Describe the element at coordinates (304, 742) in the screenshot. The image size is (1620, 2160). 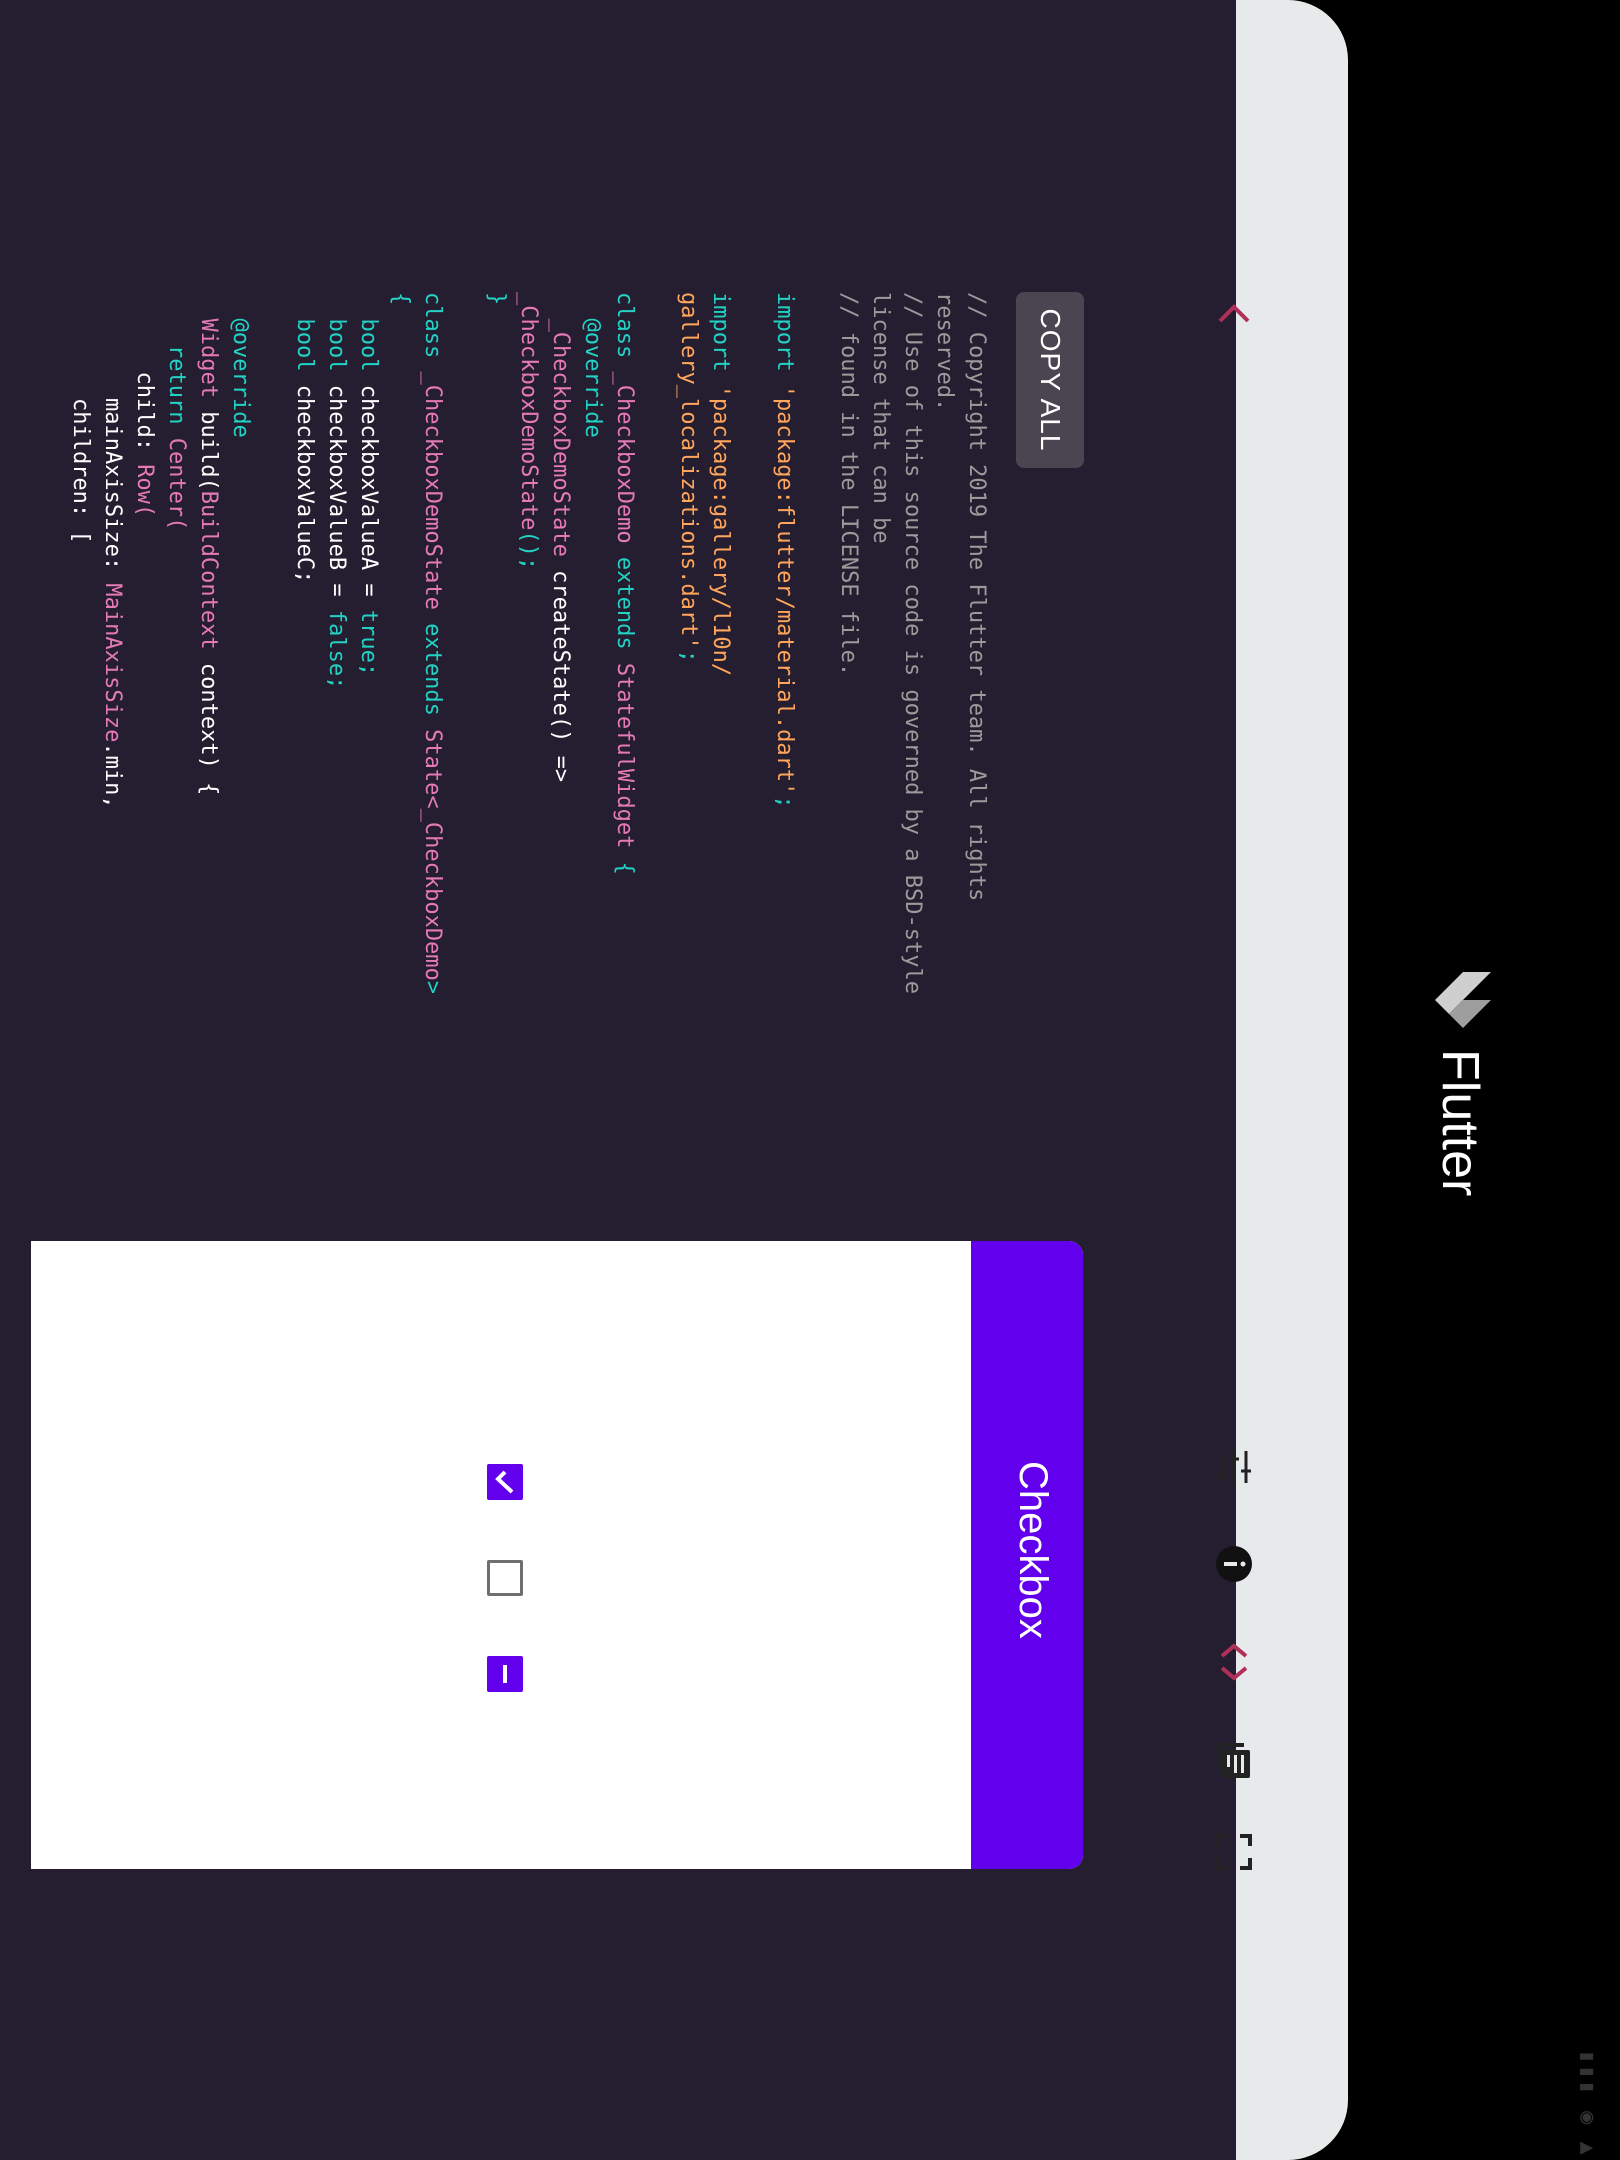
I see `code-line: bool checkboxValueC;` at that location.